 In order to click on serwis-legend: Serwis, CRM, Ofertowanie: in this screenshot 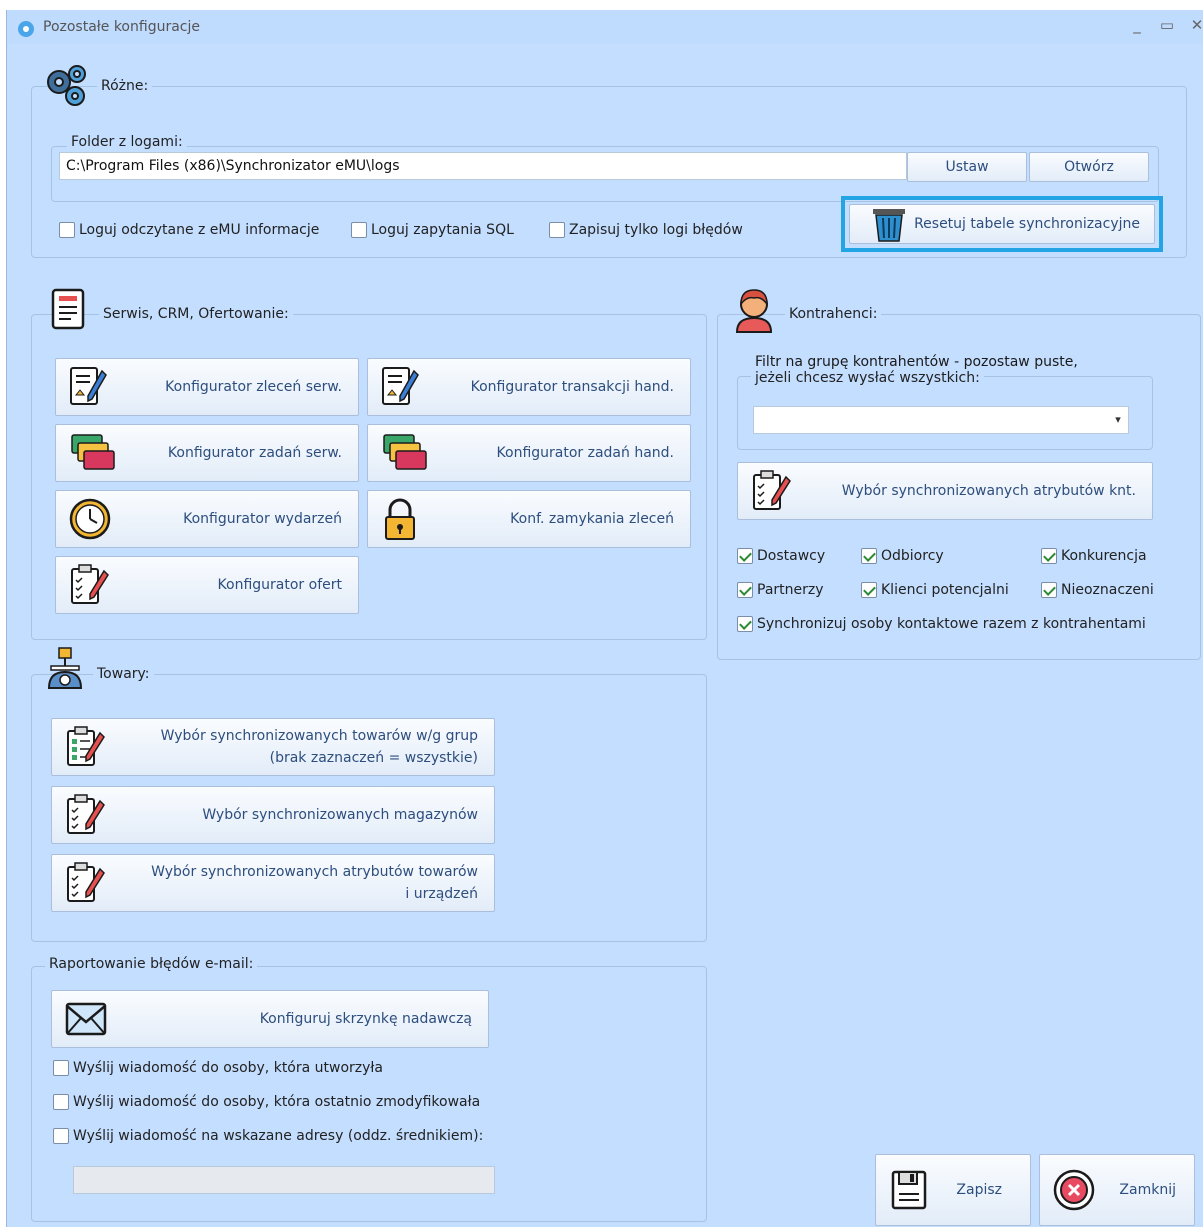, I will do `click(196, 314)`.